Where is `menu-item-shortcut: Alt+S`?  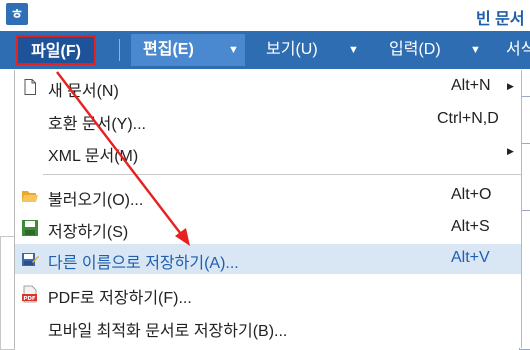
menu-item-shortcut: Alt+S is located at coordinates (470, 226).